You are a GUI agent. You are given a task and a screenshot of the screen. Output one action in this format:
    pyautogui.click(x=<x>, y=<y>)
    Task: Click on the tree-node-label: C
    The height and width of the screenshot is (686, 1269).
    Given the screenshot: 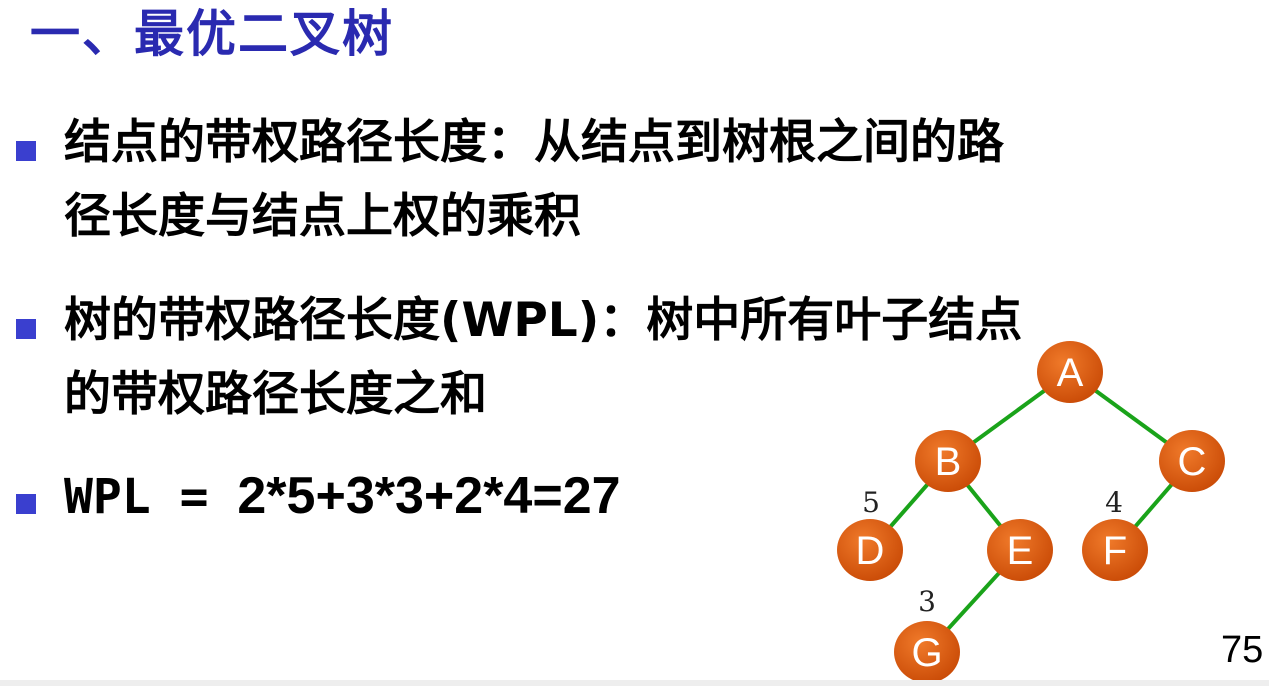 What is the action you would take?
    pyautogui.click(x=1192, y=462)
    